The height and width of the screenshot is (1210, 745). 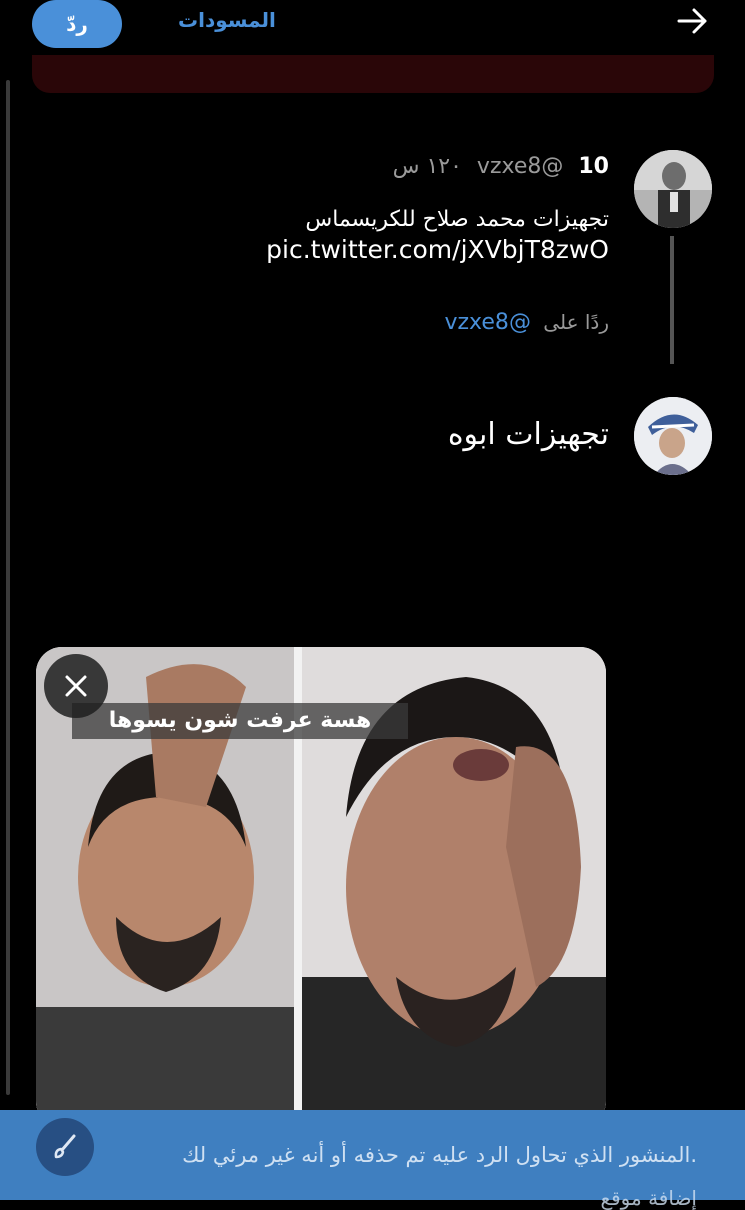 I want to click on parent-tweet-header: 10 @vzxe8 ١٢٠ س, so click(x=501, y=166).